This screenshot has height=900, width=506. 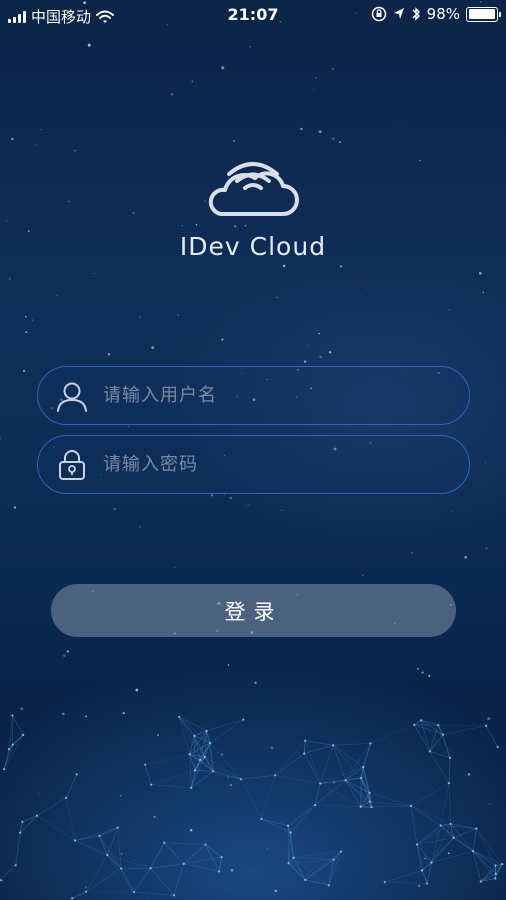 I want to click on battery-fill, so click(x=481, y=14).